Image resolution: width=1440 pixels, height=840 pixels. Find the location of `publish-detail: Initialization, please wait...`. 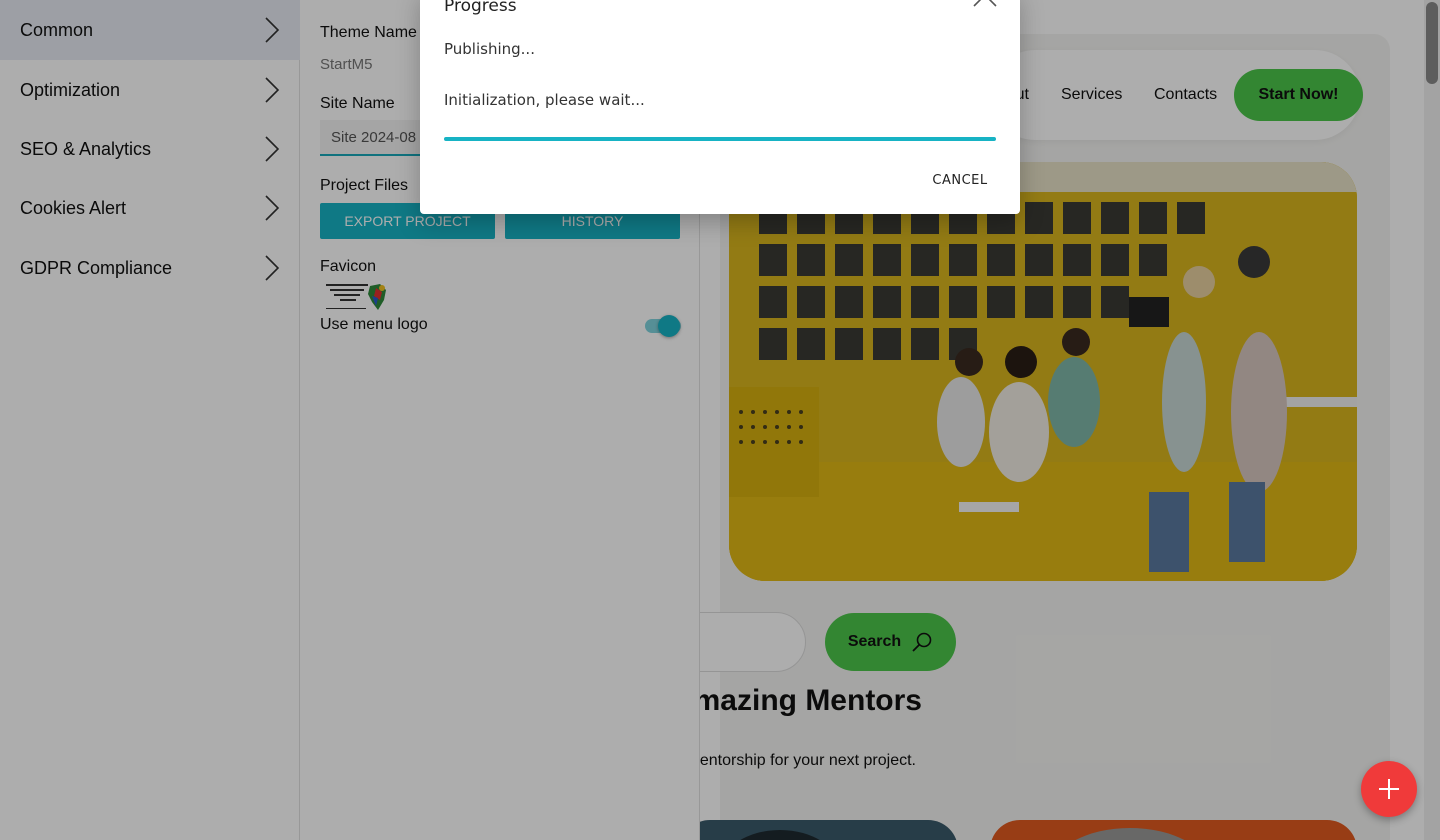

publish-detail: Initialization, please wait... is located at coordinates (544, 100).